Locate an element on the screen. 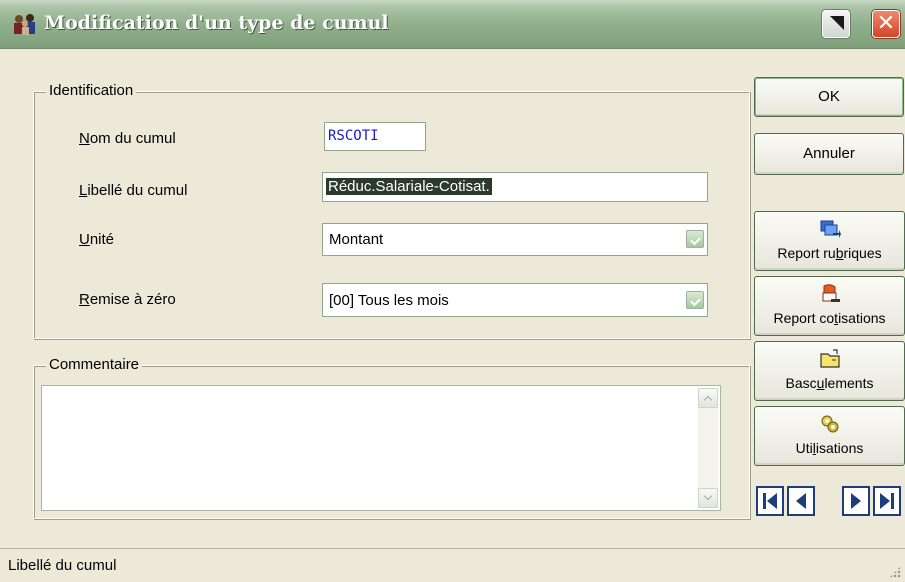 The image size is (905, 582). report-rubriques-icon is located at coordinates (830, 229).